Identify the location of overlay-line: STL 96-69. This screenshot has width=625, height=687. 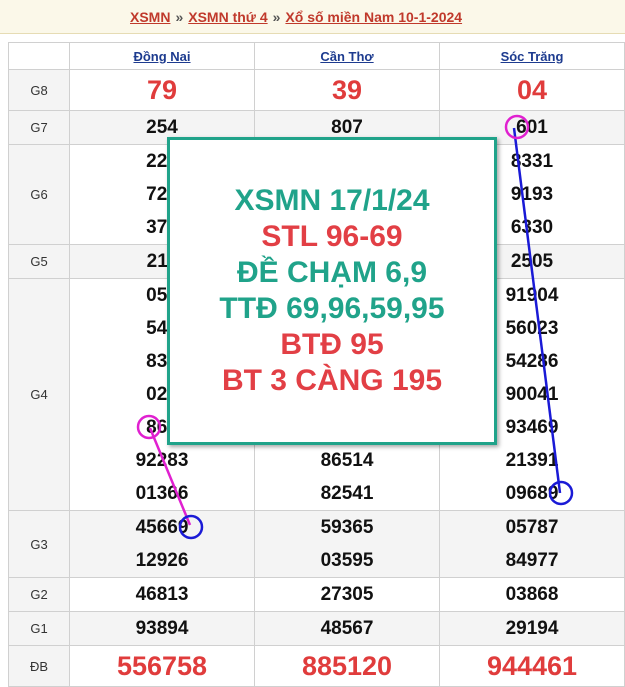
(332, 236).